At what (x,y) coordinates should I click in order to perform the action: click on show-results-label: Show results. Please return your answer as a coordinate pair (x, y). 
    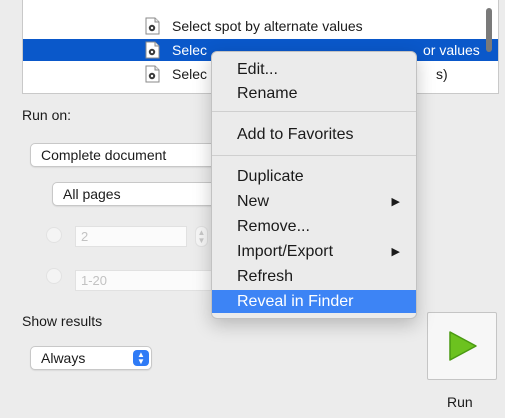
    Looking at the image, I should click on (62, 321).